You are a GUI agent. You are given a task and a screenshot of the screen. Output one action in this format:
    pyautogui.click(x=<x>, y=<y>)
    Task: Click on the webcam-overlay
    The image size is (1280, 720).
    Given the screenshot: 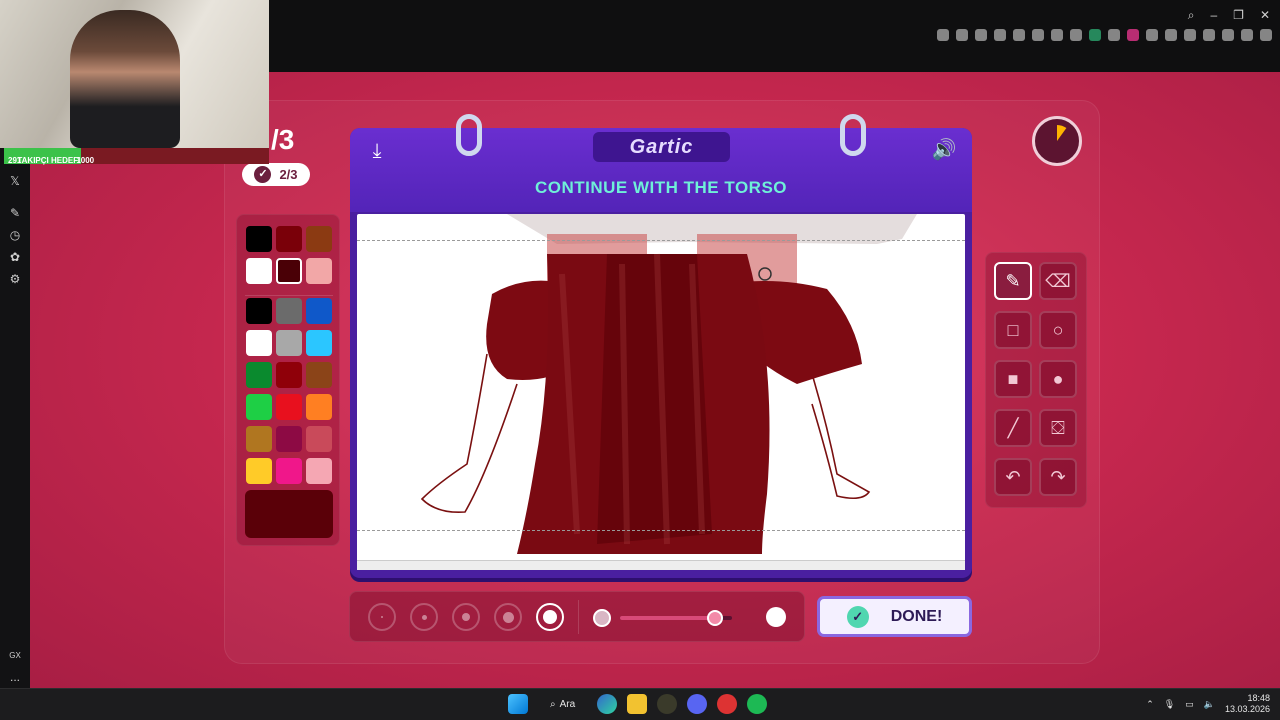 What is the action you would take?
    pyautogui.click(x=134, y=74)
    